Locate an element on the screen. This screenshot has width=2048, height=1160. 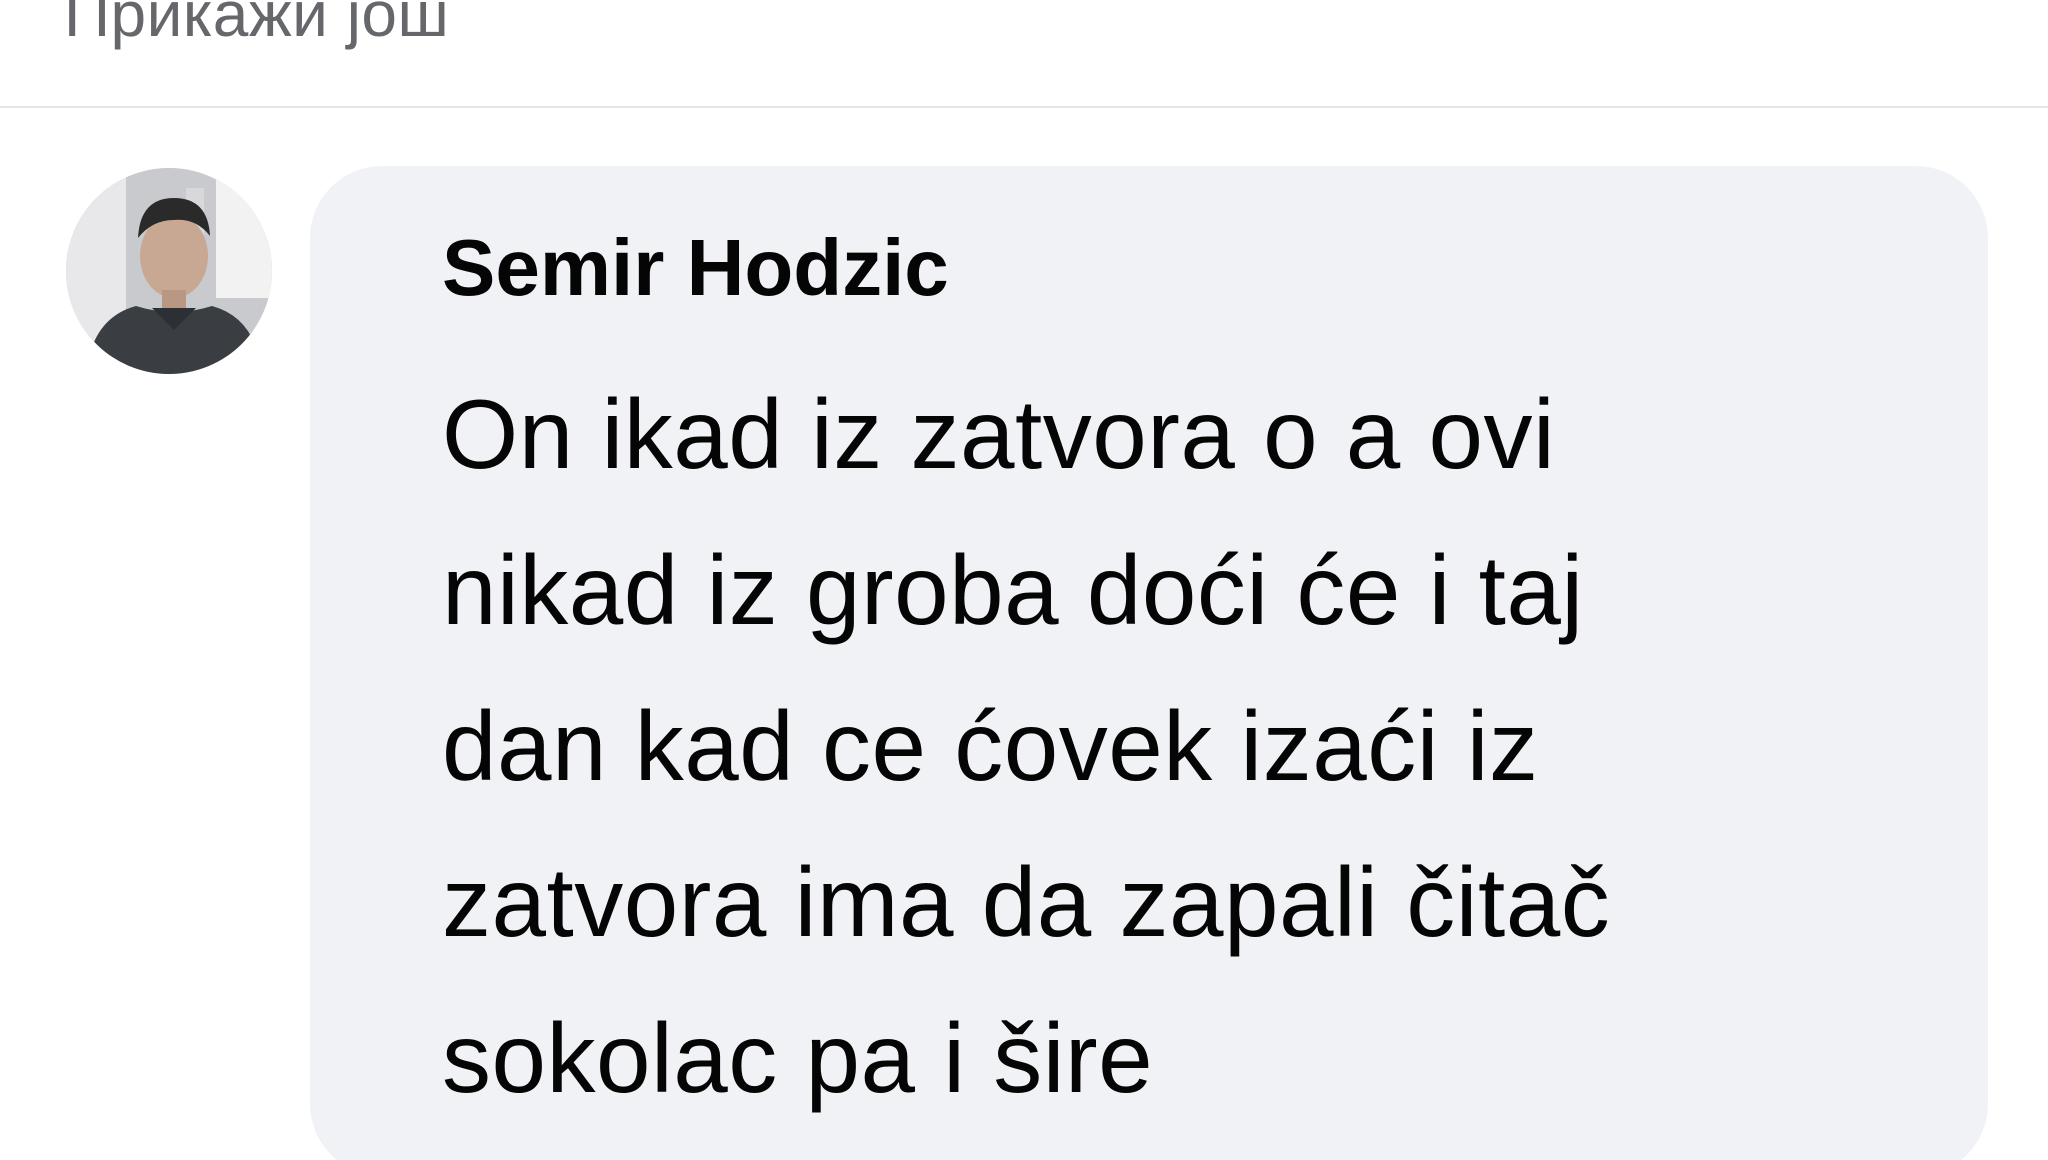
show-more-link: Прикажи још is located at coordinates (256, 27).